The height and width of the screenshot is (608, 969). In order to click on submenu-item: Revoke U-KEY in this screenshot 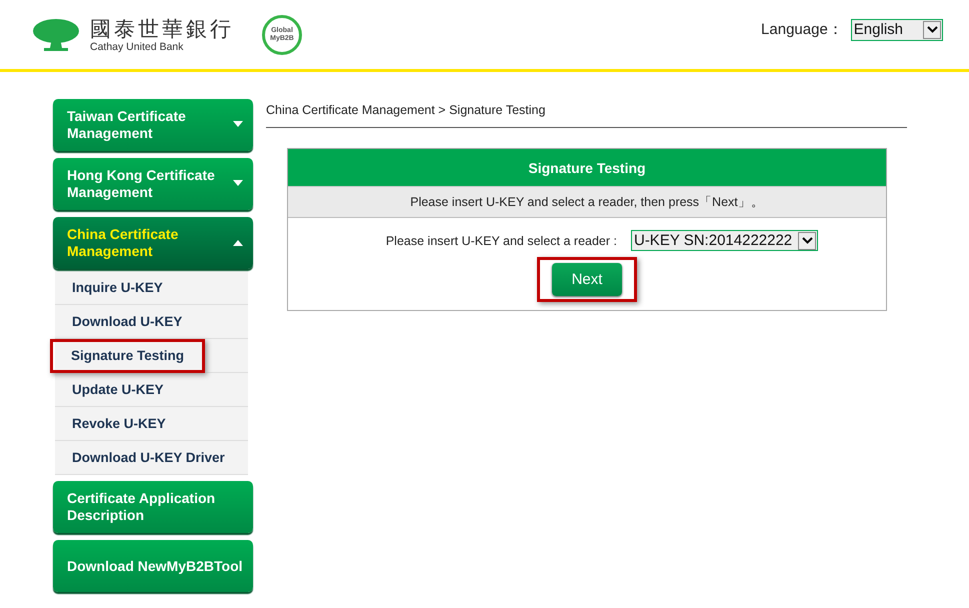, I will do `click(151, 424)`.